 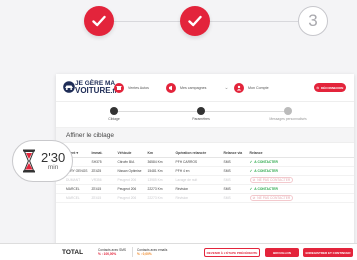 I want to click on total-label: TOTAL, so click(x=73, y=252).